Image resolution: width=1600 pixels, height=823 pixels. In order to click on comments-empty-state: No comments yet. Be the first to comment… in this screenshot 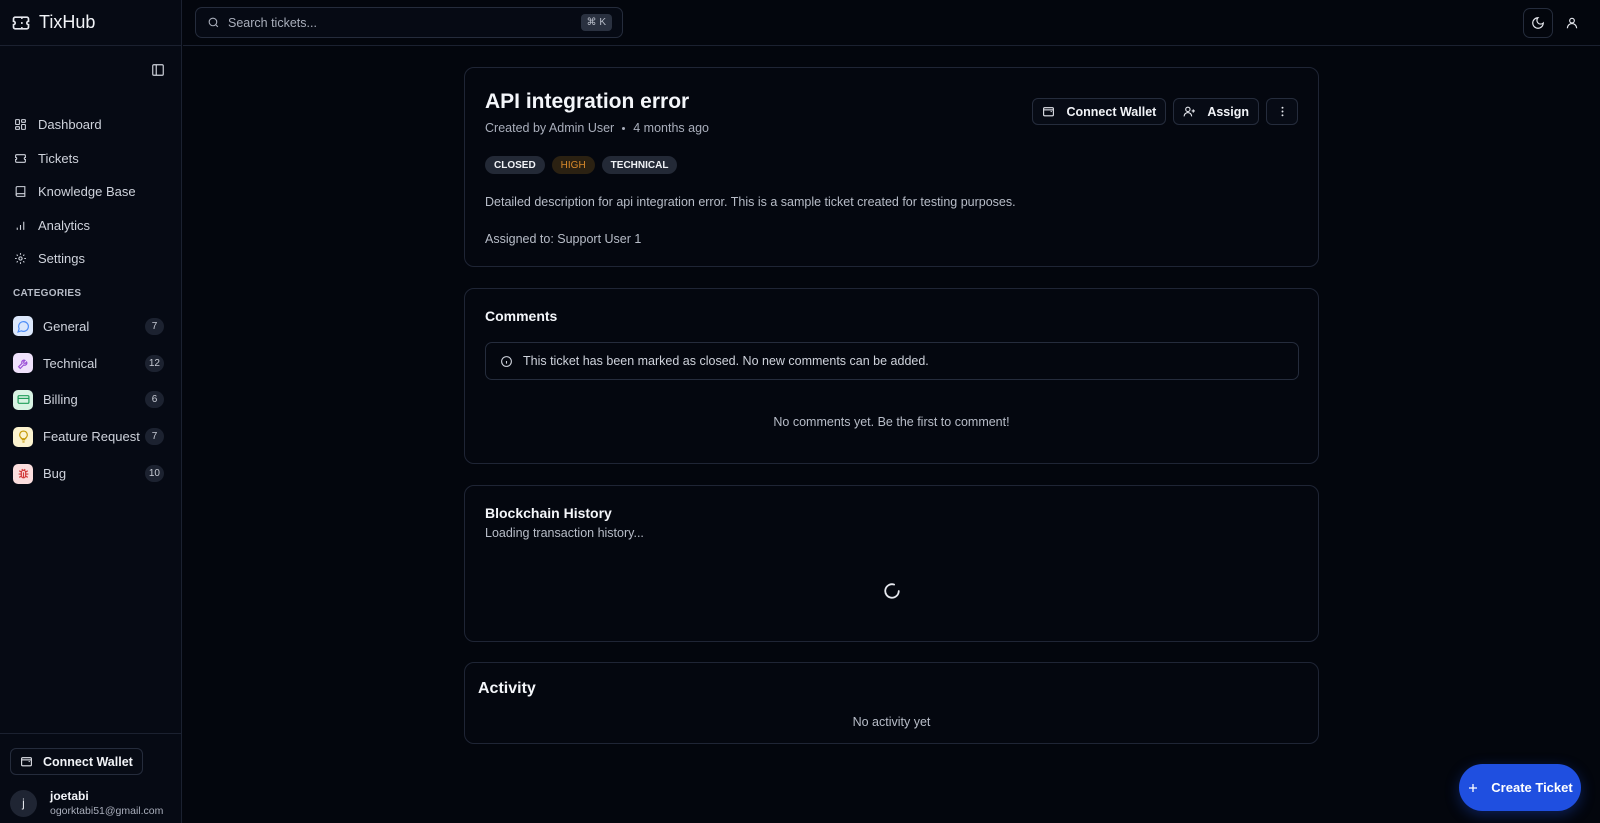, I will do `click(891, 422)`.